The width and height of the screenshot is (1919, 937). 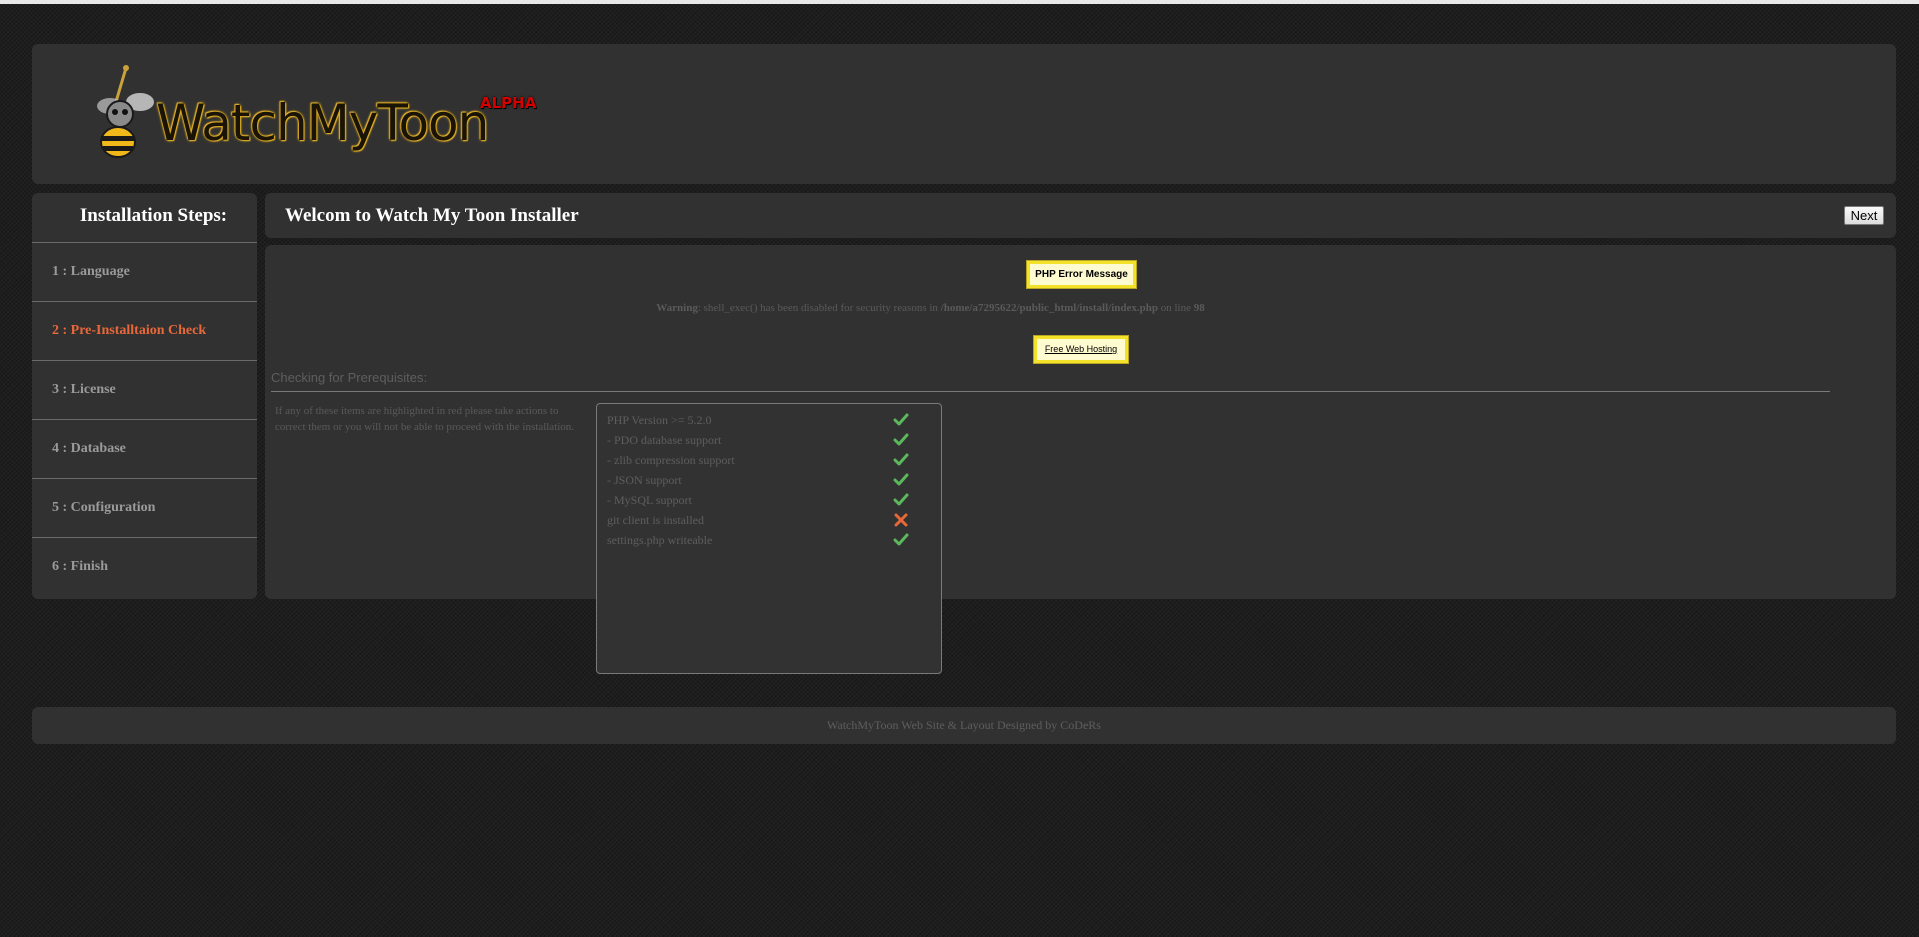 What do you see at coordinates (153, 215) in the screenshot?
I see `sidebar-title: Installation Steps:` at bounding box center [153, 215].